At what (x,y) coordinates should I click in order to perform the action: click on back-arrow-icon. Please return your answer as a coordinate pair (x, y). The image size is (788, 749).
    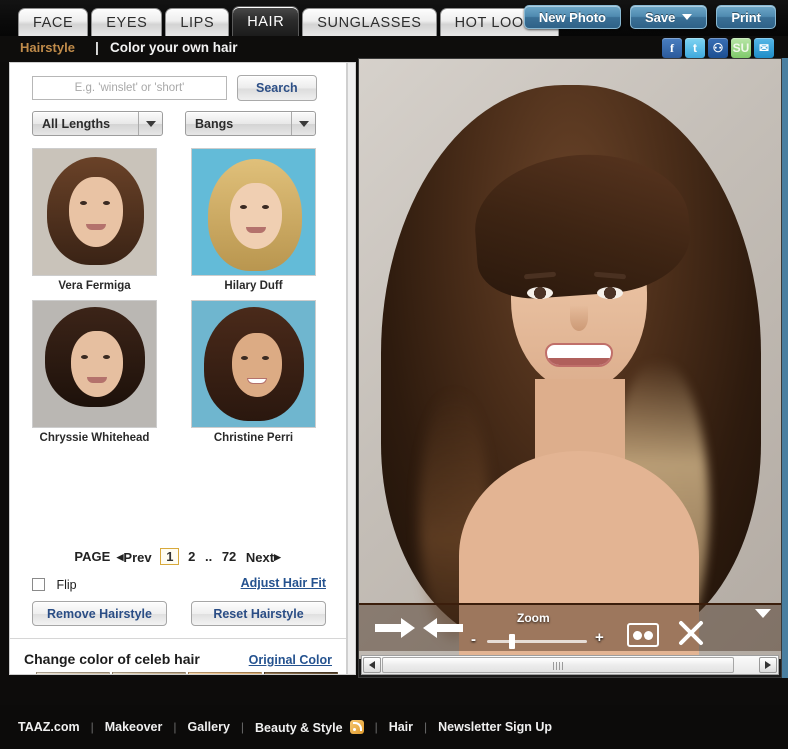
    Looking at the image, I should click on (395, 628).